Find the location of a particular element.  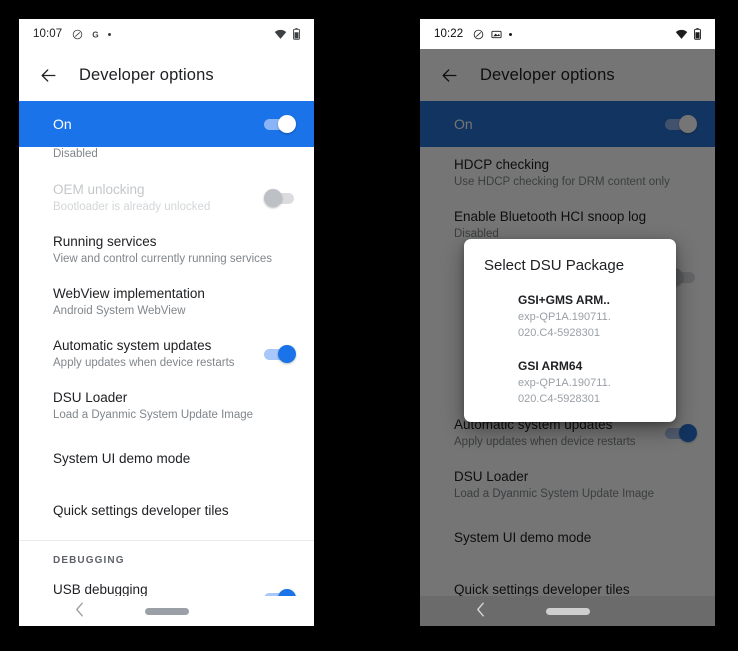

oem-unlocking-toggle is located at coordinates (280, 198).